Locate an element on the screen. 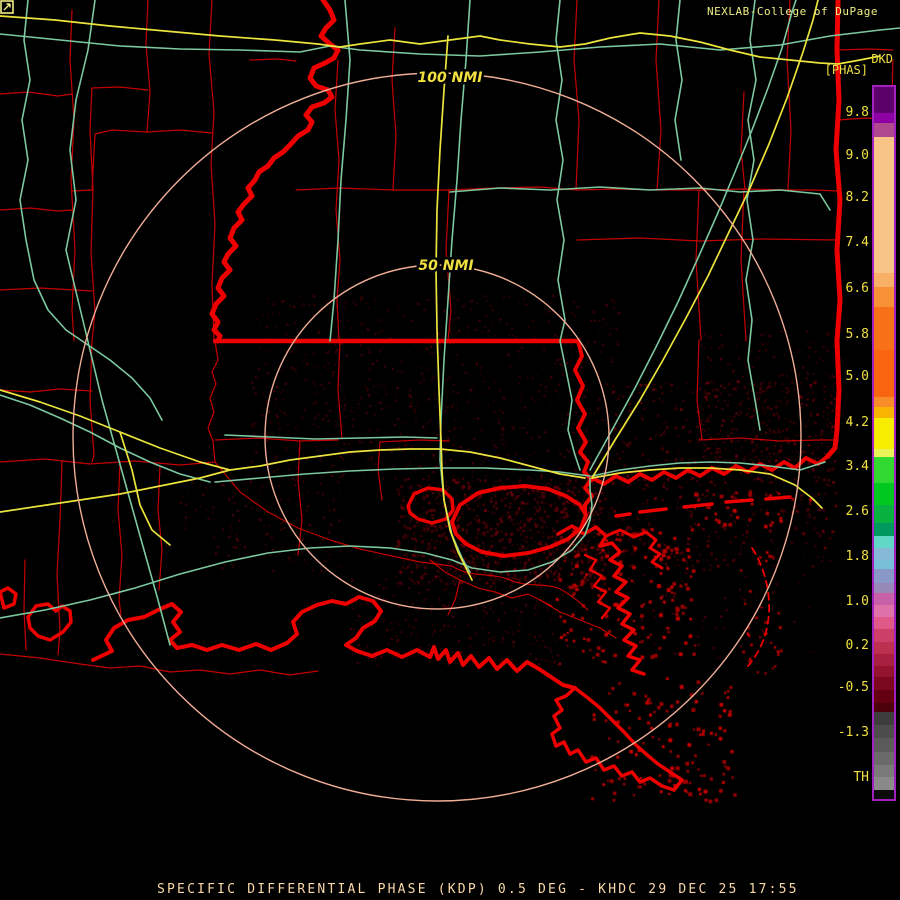  range-ring-label-50: 50 NMI is located at coordinates (445, 266).